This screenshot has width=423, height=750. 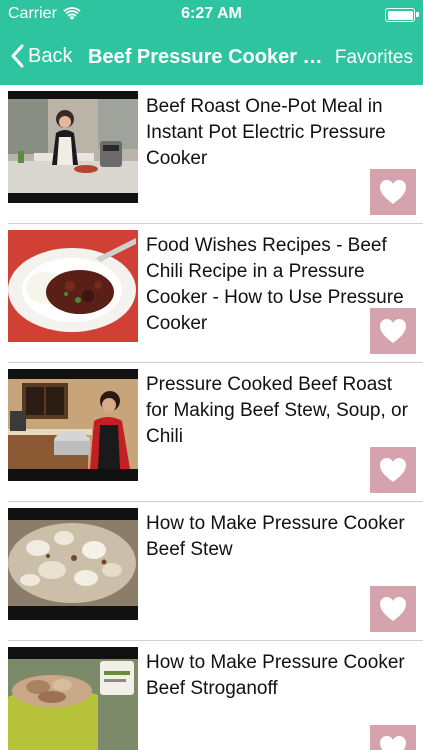 What do you see at coordinates (50, 55) in the screenshot?
I see `back-label: Back` at bounding box center [50, 55].